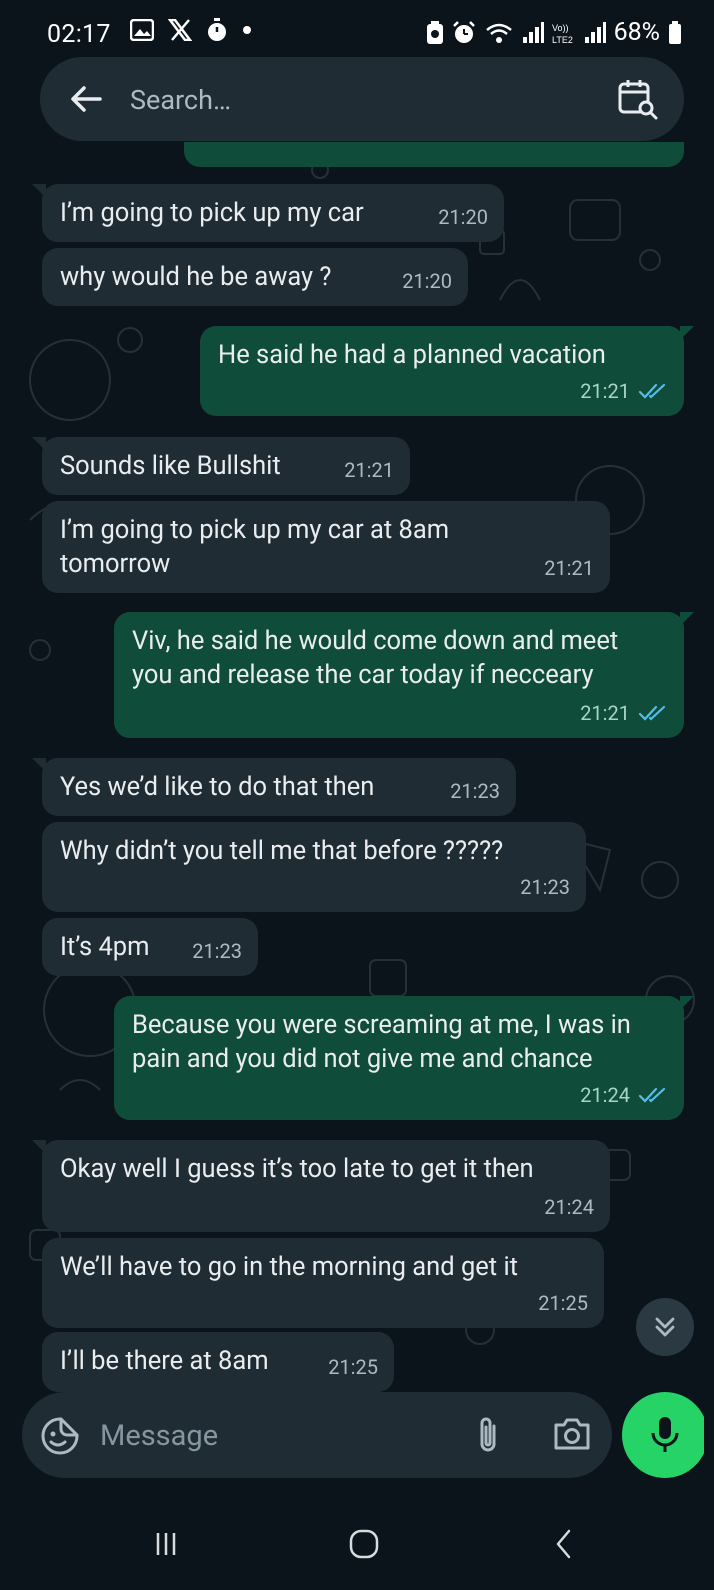 The image size is (714, 1590). I want to click on signal-2-icon, so click(595, 32).